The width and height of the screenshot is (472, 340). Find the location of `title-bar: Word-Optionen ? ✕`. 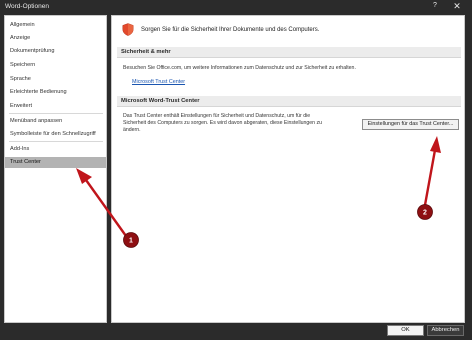

title-bar: Word-Optionen ? ✕ is located at coordinates (236, 7).